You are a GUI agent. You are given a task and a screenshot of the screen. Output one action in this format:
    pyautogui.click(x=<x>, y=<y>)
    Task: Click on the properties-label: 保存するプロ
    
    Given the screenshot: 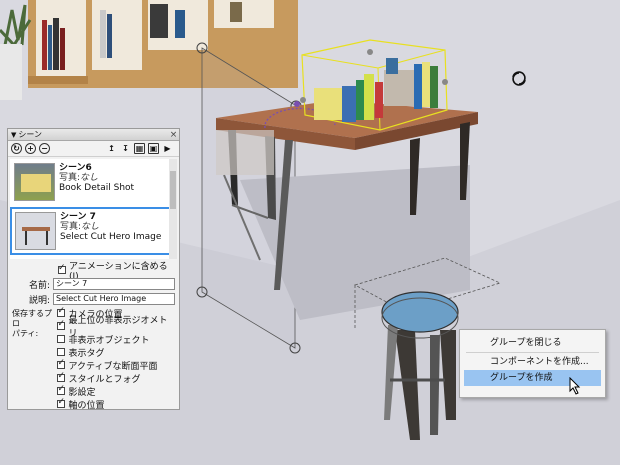 What is the action you would take?
    pyautogui.click(x=32, y=318)
    